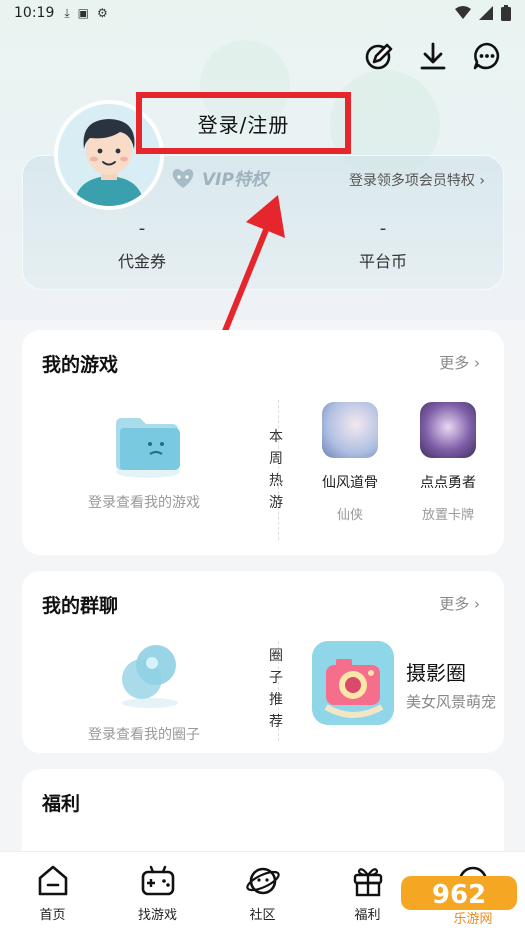 This screenshot has width=525, height=933. Describe the element at coordinates (350, 483) in the screenshot. I see `game-name: 仙风道骨` at that location.